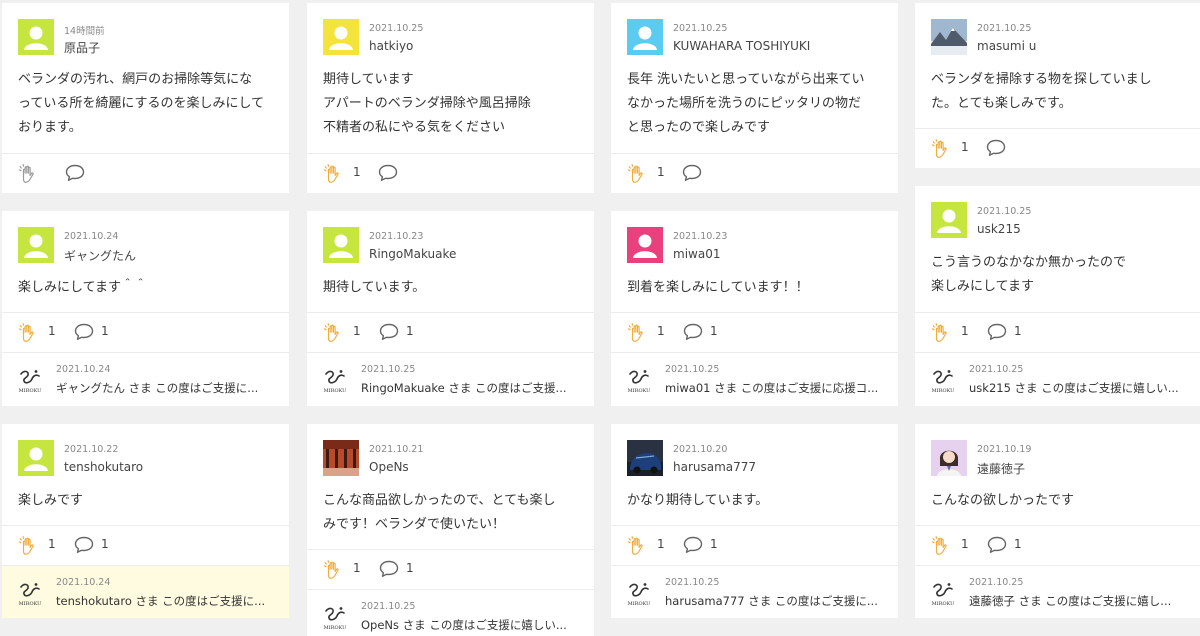  Describe the element at coordinates (996, 582) in the screenshot. I see `reply-date: 2021.10.25` at that location.